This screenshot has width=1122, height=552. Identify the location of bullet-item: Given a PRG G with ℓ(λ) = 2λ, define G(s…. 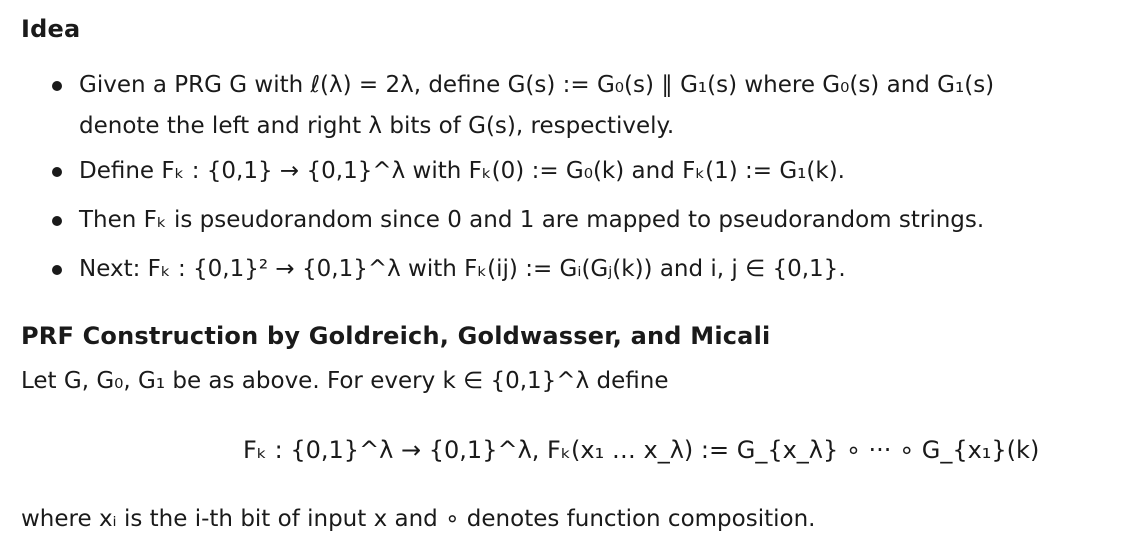
(585, 108).